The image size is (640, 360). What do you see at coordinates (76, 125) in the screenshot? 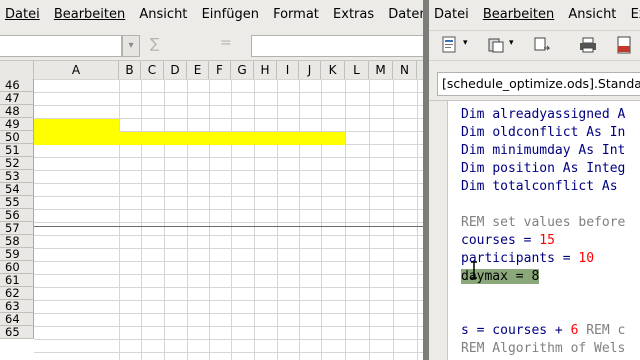
I see `highlighted-cell-a49` at bounding box center [76, 125].